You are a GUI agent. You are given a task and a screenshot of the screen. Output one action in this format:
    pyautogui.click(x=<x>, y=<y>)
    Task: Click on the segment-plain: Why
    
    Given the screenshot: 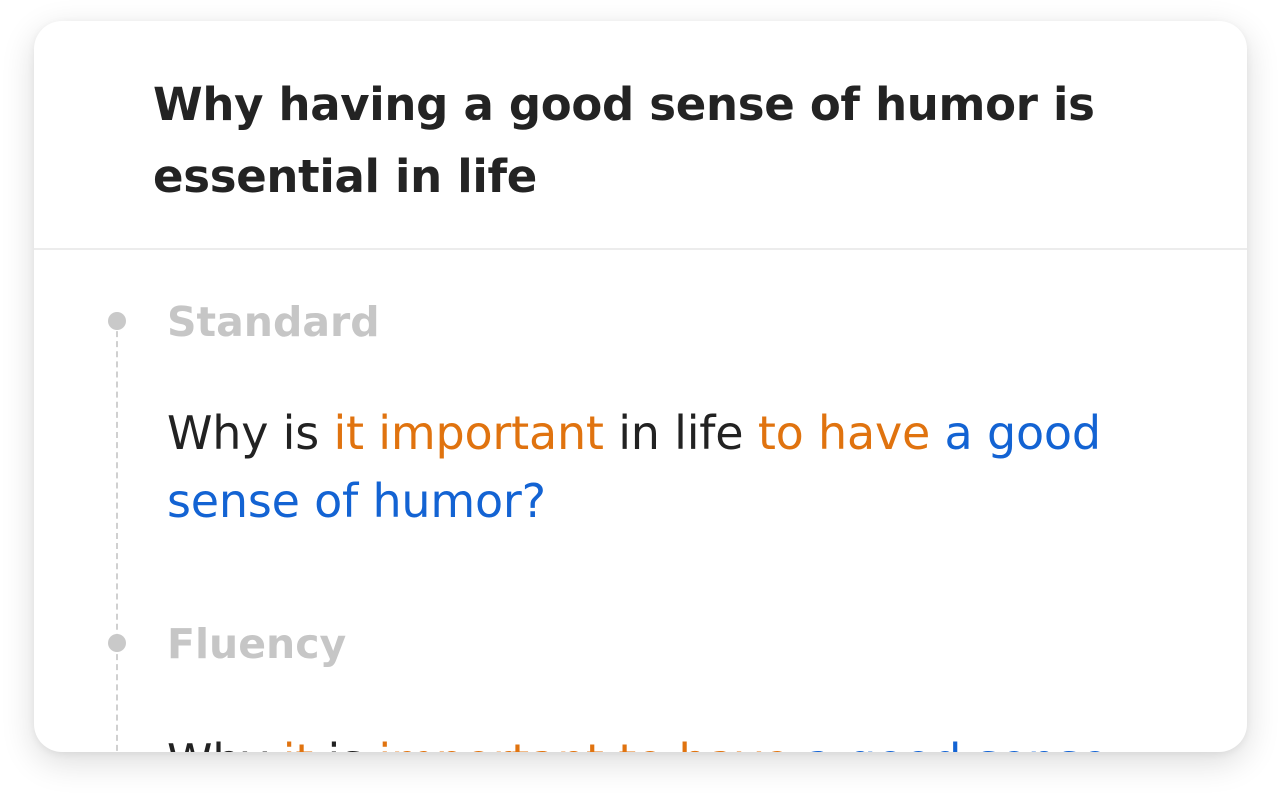 What is the action you would take?
    pyautogui.click(x=225, y=743)
    